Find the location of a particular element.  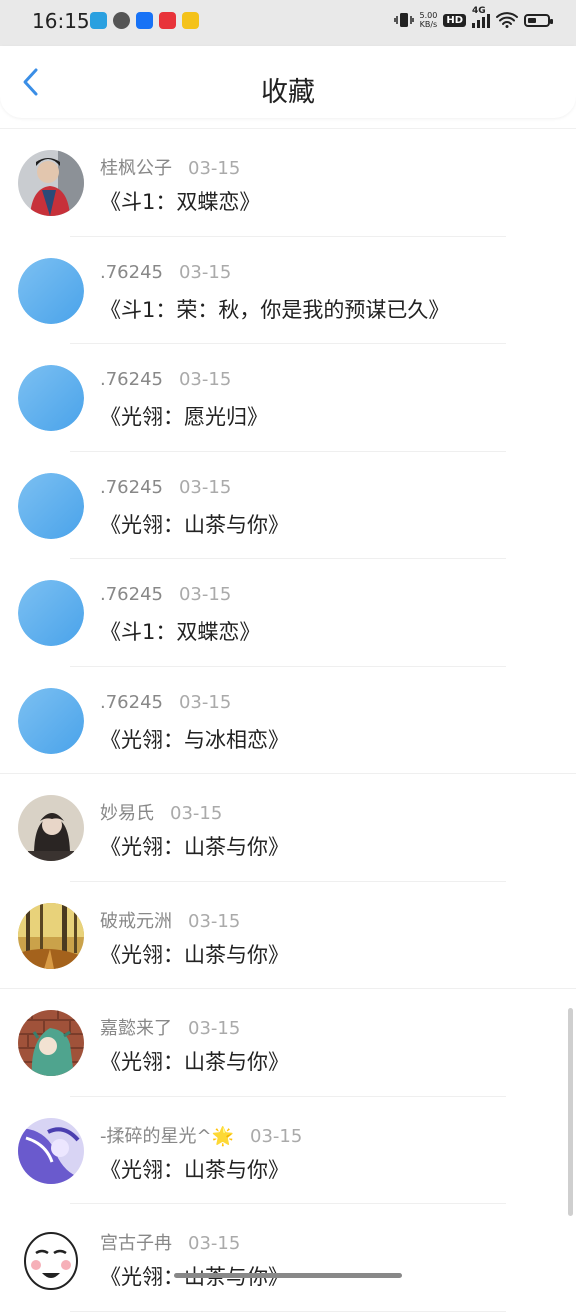

system-icons: 5.00 KB/s HD 4G is located at coordinates (473, 17).